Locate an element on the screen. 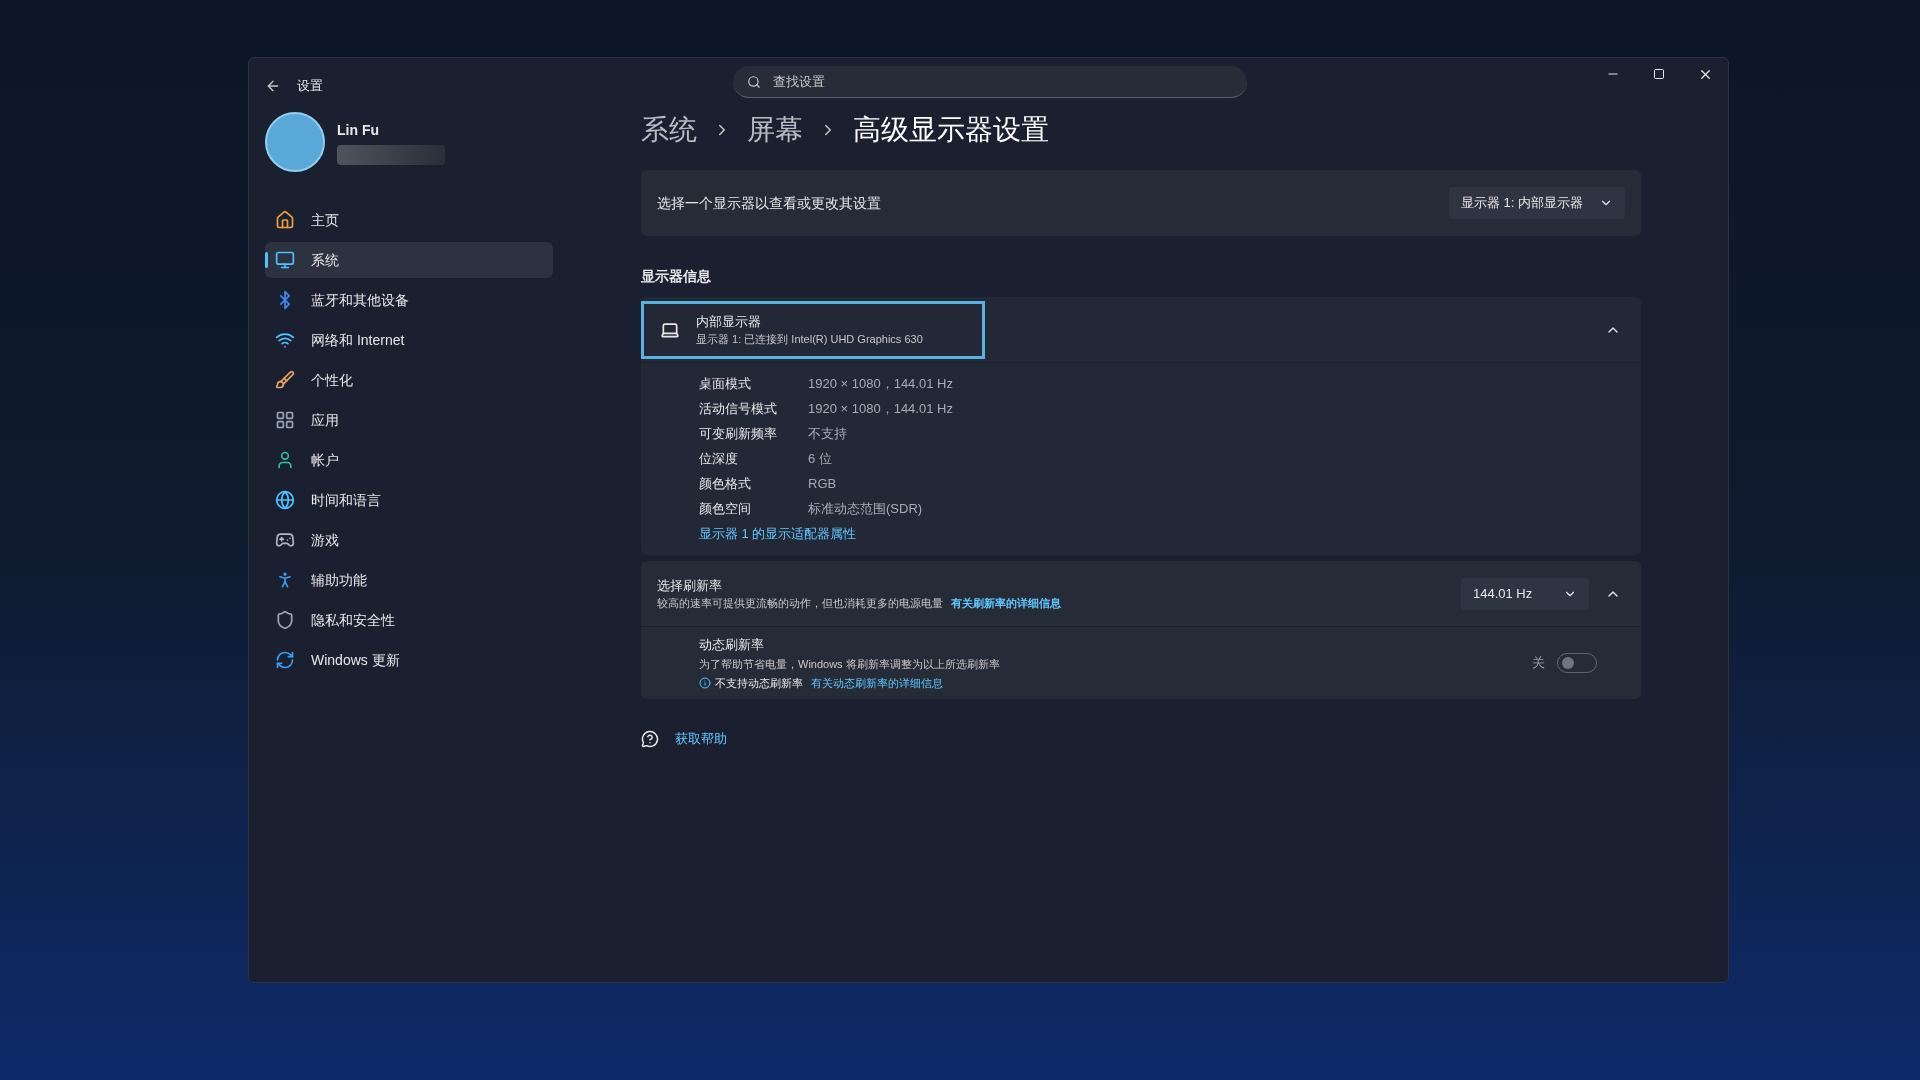 Image resolution: width=1920 pixels, height=1080 pixels. property-value: 6 位 is located at coordinates (820, 458).